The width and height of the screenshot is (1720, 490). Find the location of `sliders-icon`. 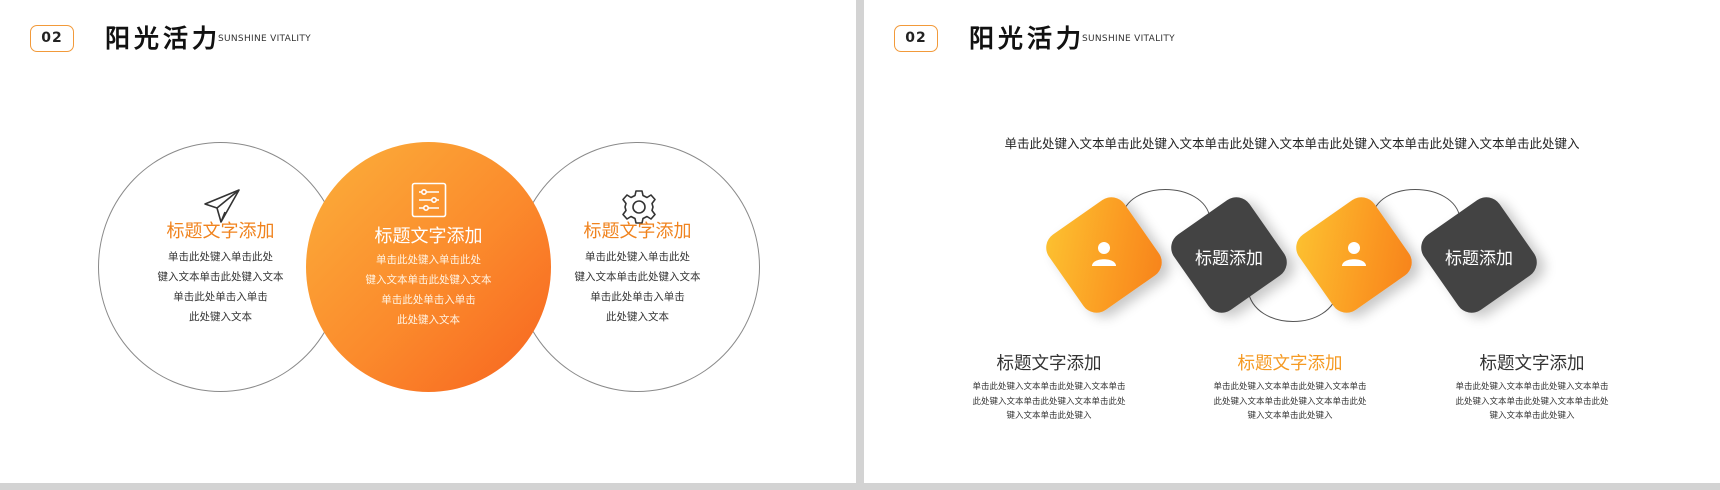

sliders-icon is located at coordinates (429, 202).